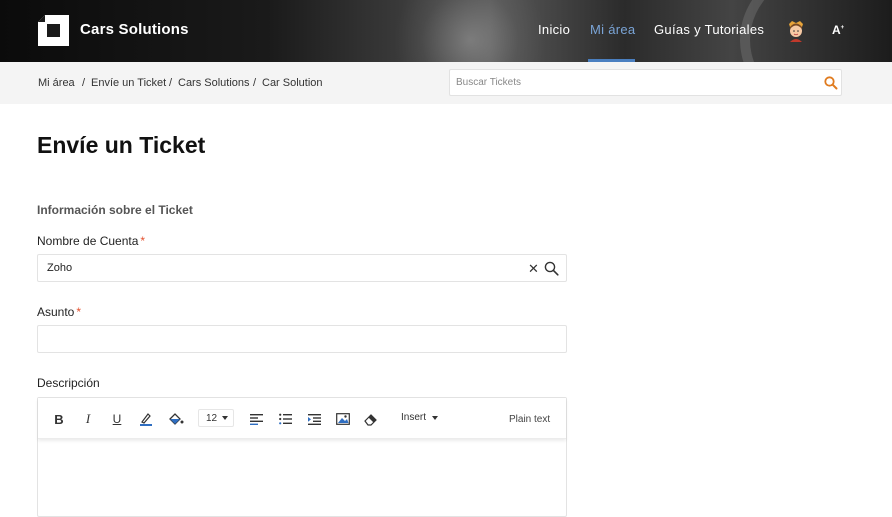  Describe the element at coordinates (117, 419) in the screenshot. I see `underline-button: U` at that location.